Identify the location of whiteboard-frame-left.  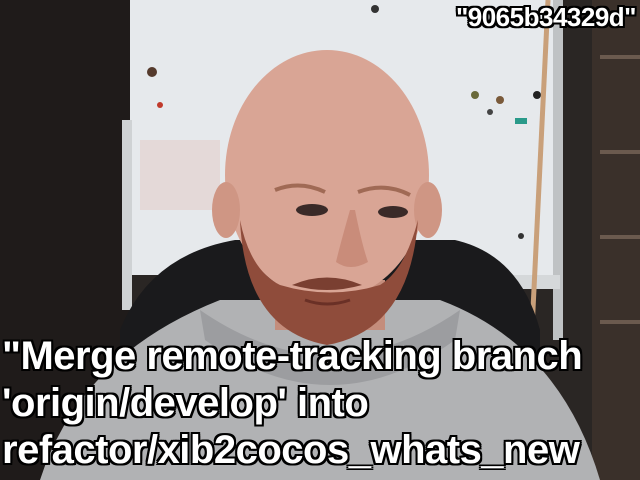
(127, 215).